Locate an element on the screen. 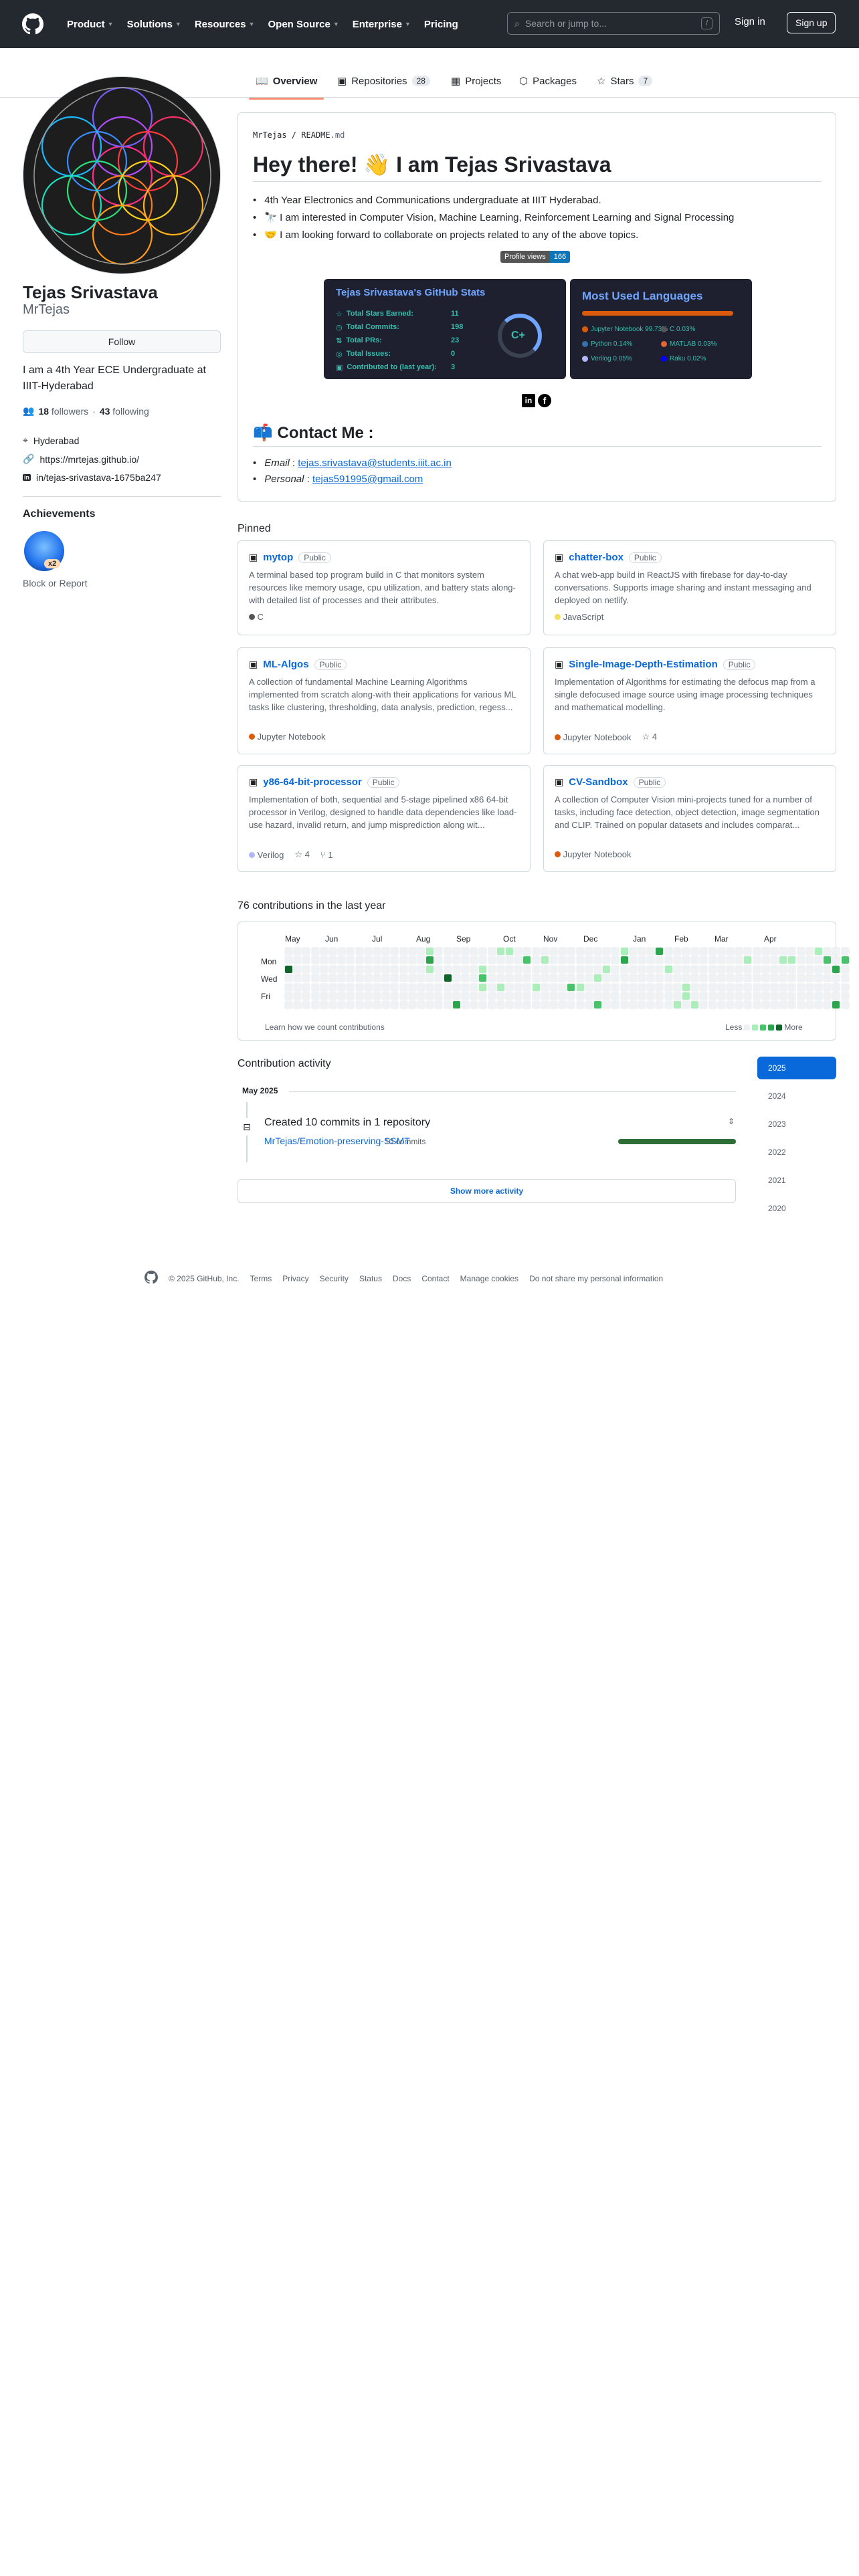 The image size is (859, 2576). email-link: tejas.srivastava@students.iiit.ac.in is located at coordinates (375, 463).